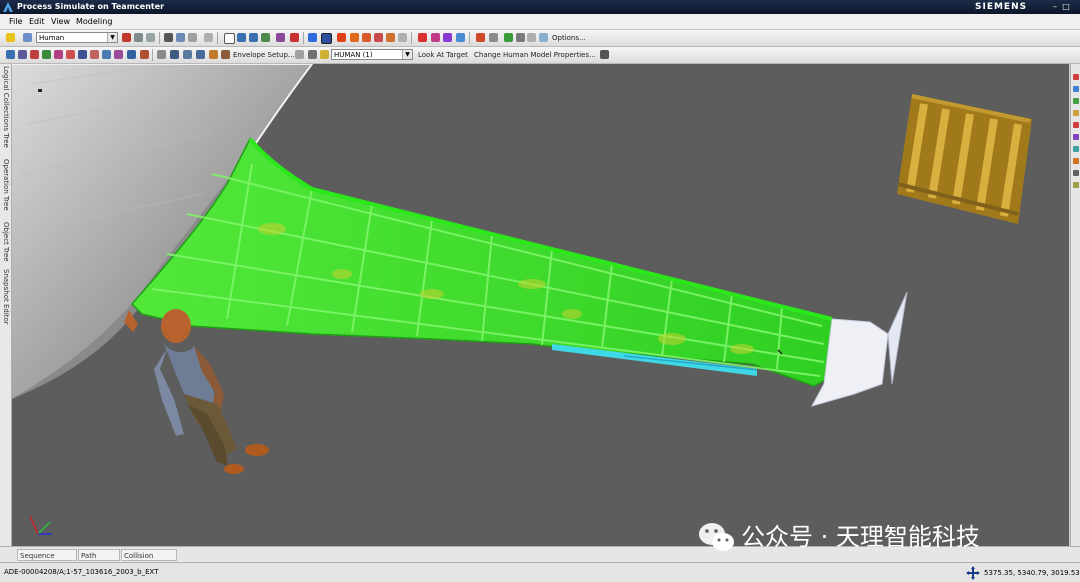 Image resolution: width=1080 pixels, height=582 pixels. I want to click on align-icon, so click(493, 37).